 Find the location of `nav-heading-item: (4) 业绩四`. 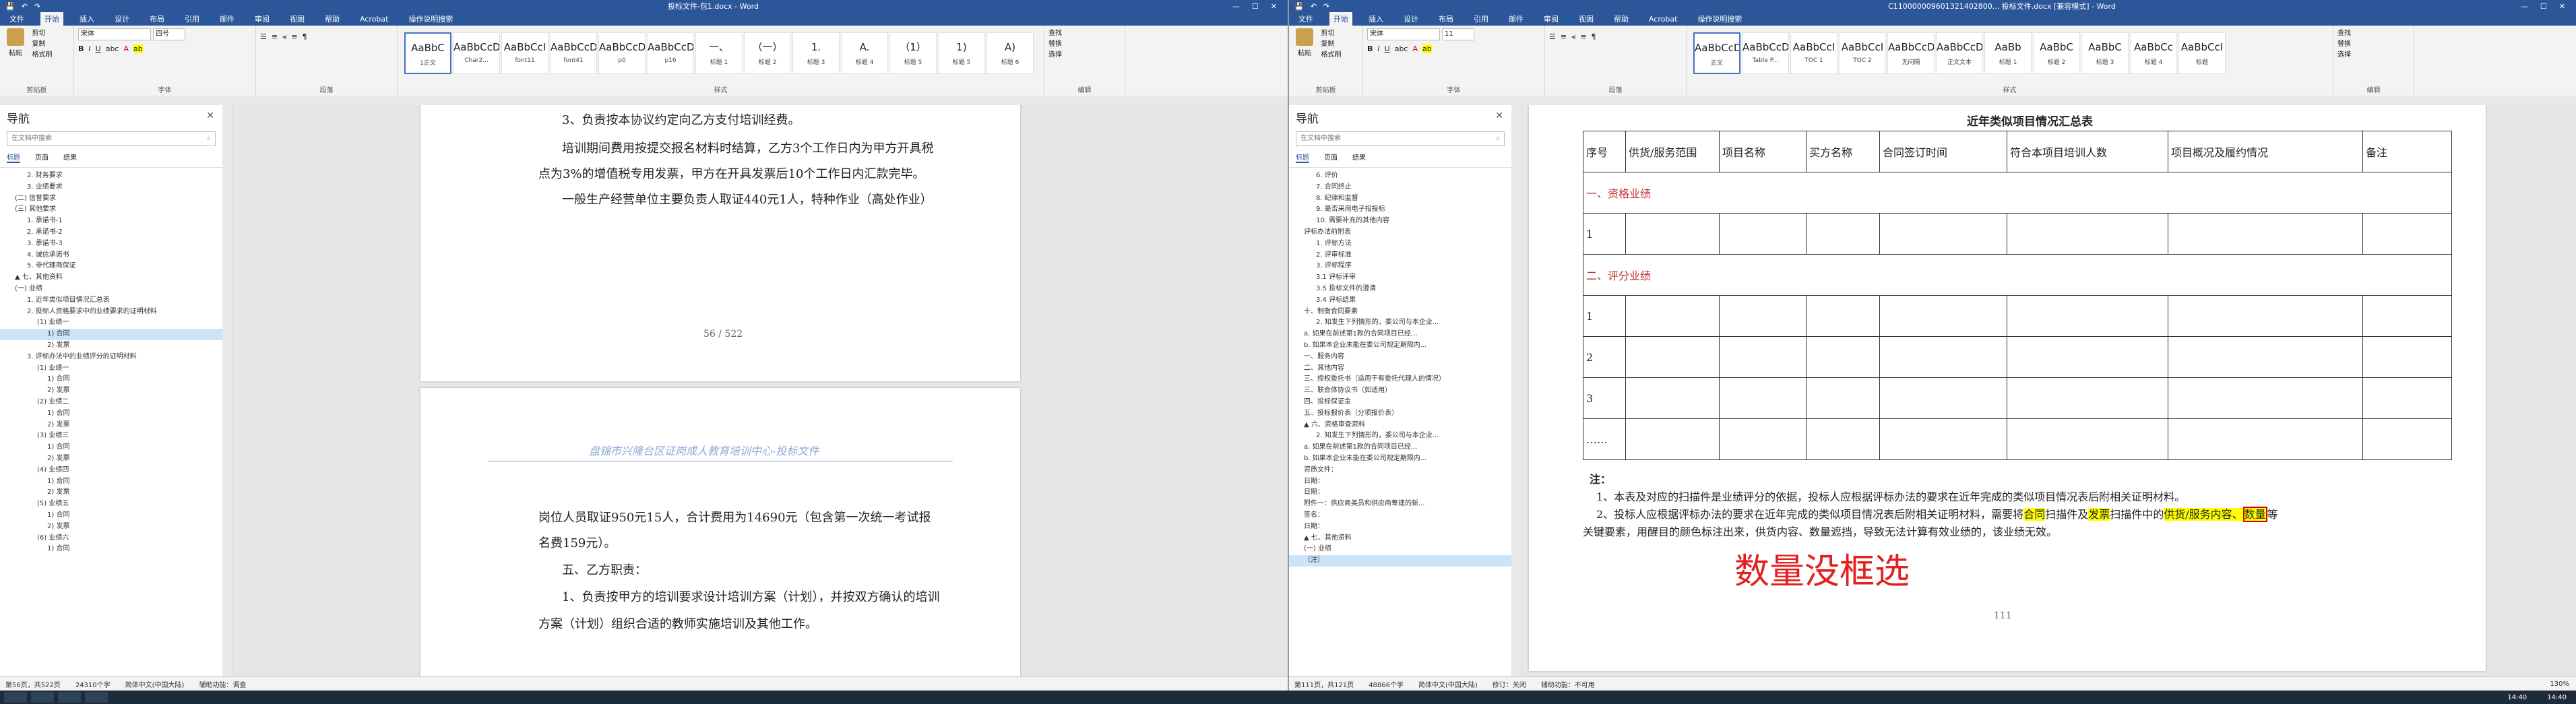

nav-heading-item: (4) 业绩四 is located at coordinates (111, 470).